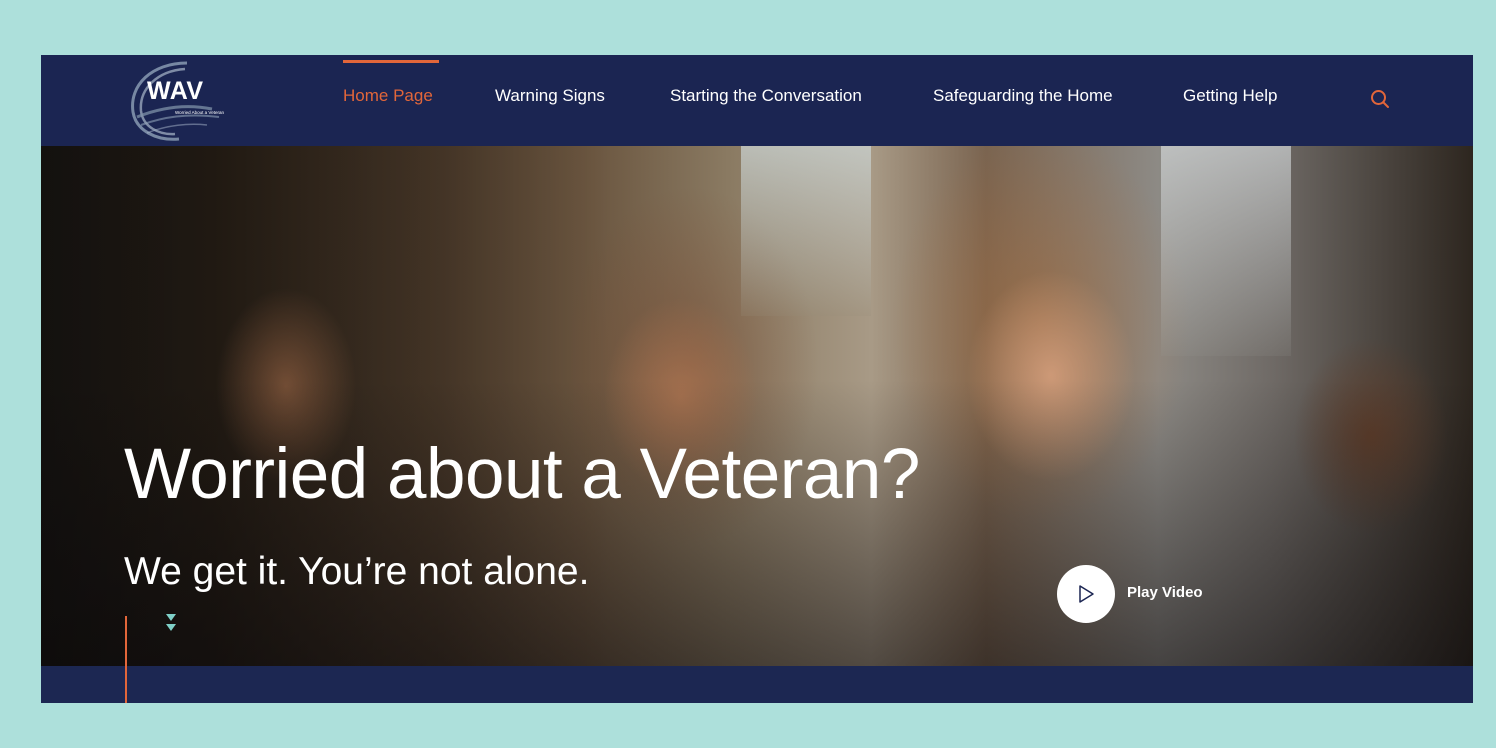  I want to click on play-video-button, so click(1086, 594).